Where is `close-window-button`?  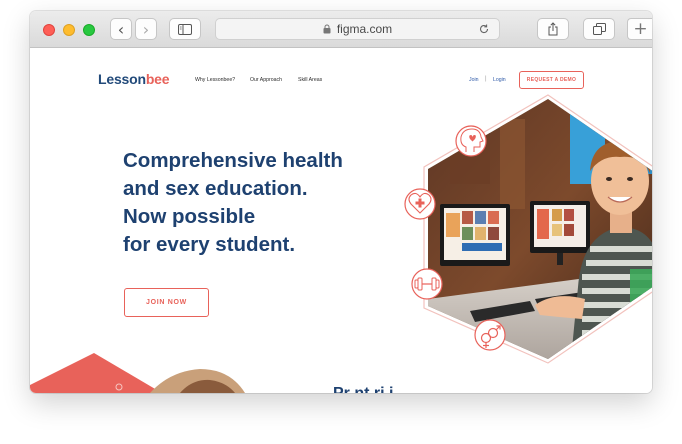 close-window-button is located at coordinates (49, 30).